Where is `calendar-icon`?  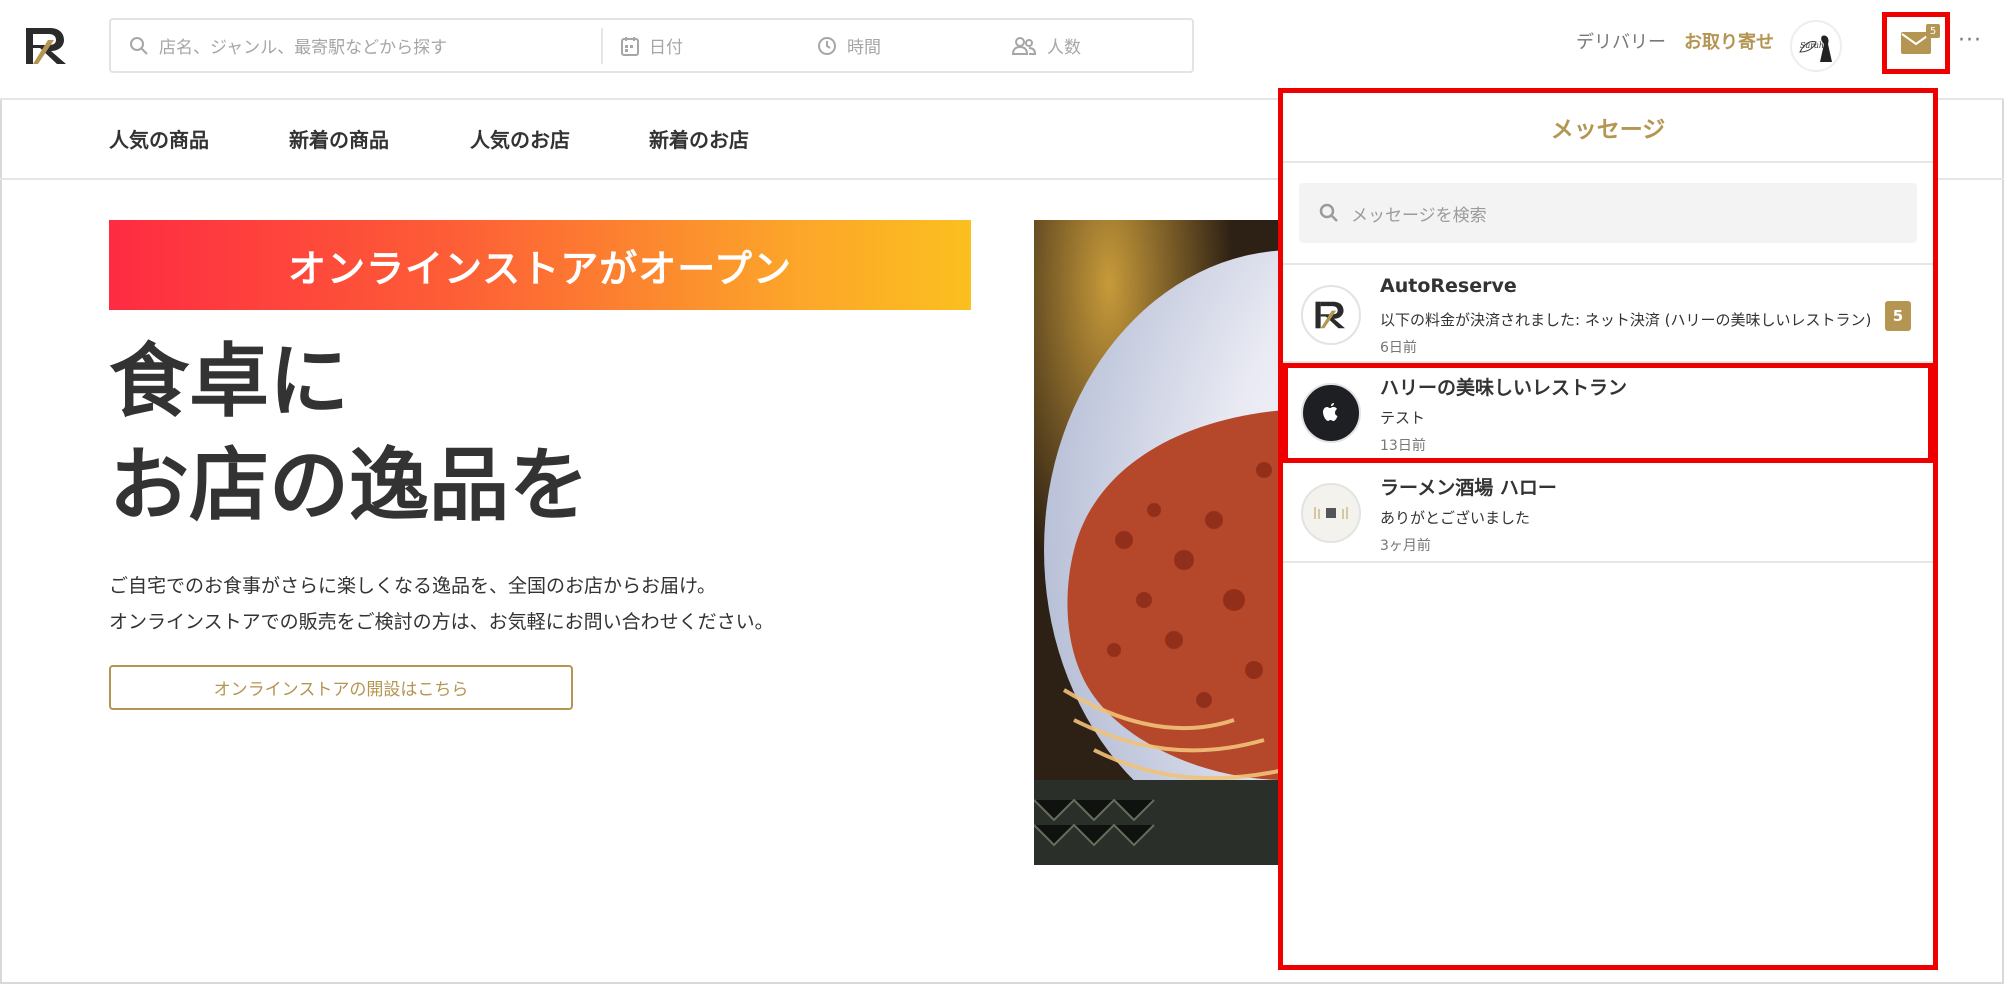
calendar-icon is located at coordinates (630, 46).